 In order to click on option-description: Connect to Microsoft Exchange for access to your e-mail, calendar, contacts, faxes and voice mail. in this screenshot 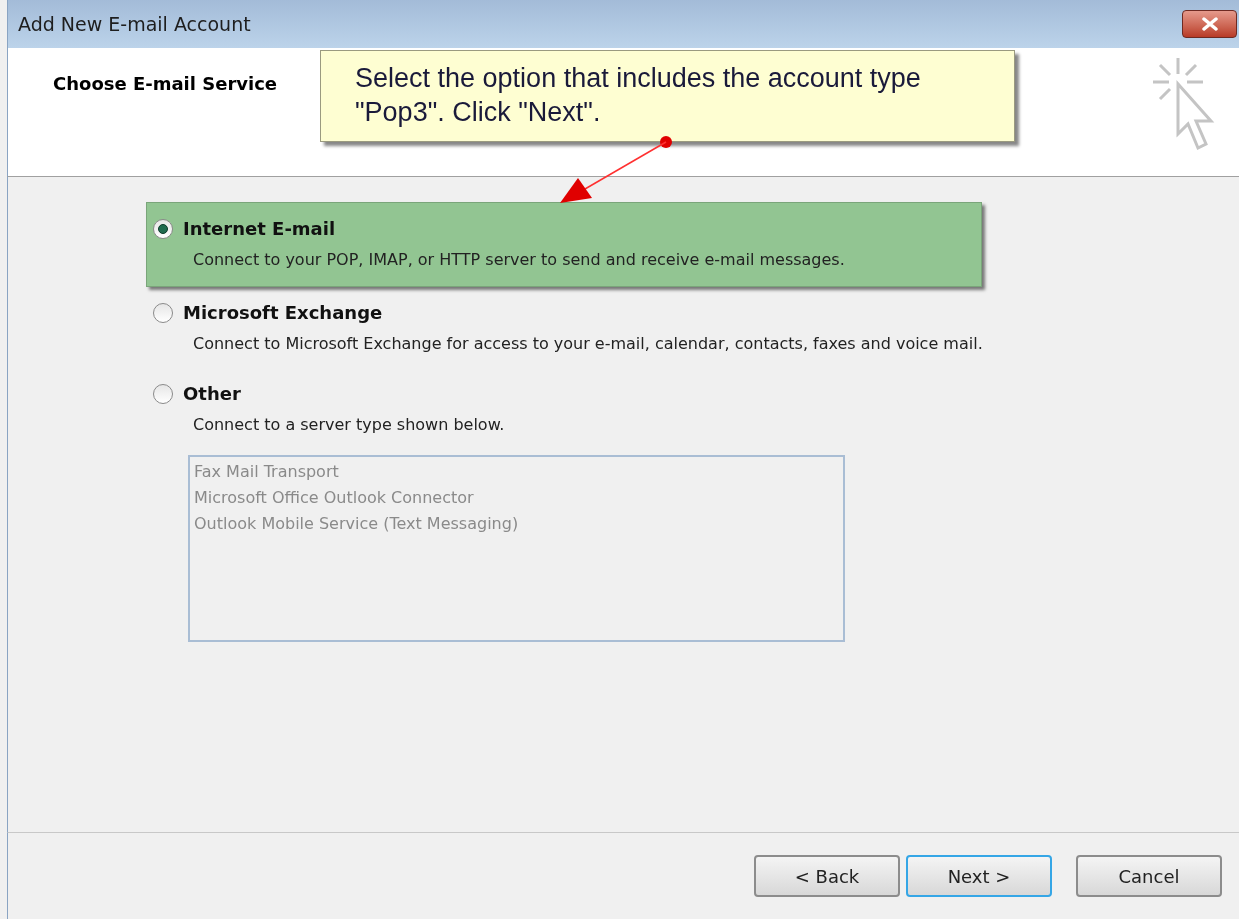, I will do `click(588, 344)`.